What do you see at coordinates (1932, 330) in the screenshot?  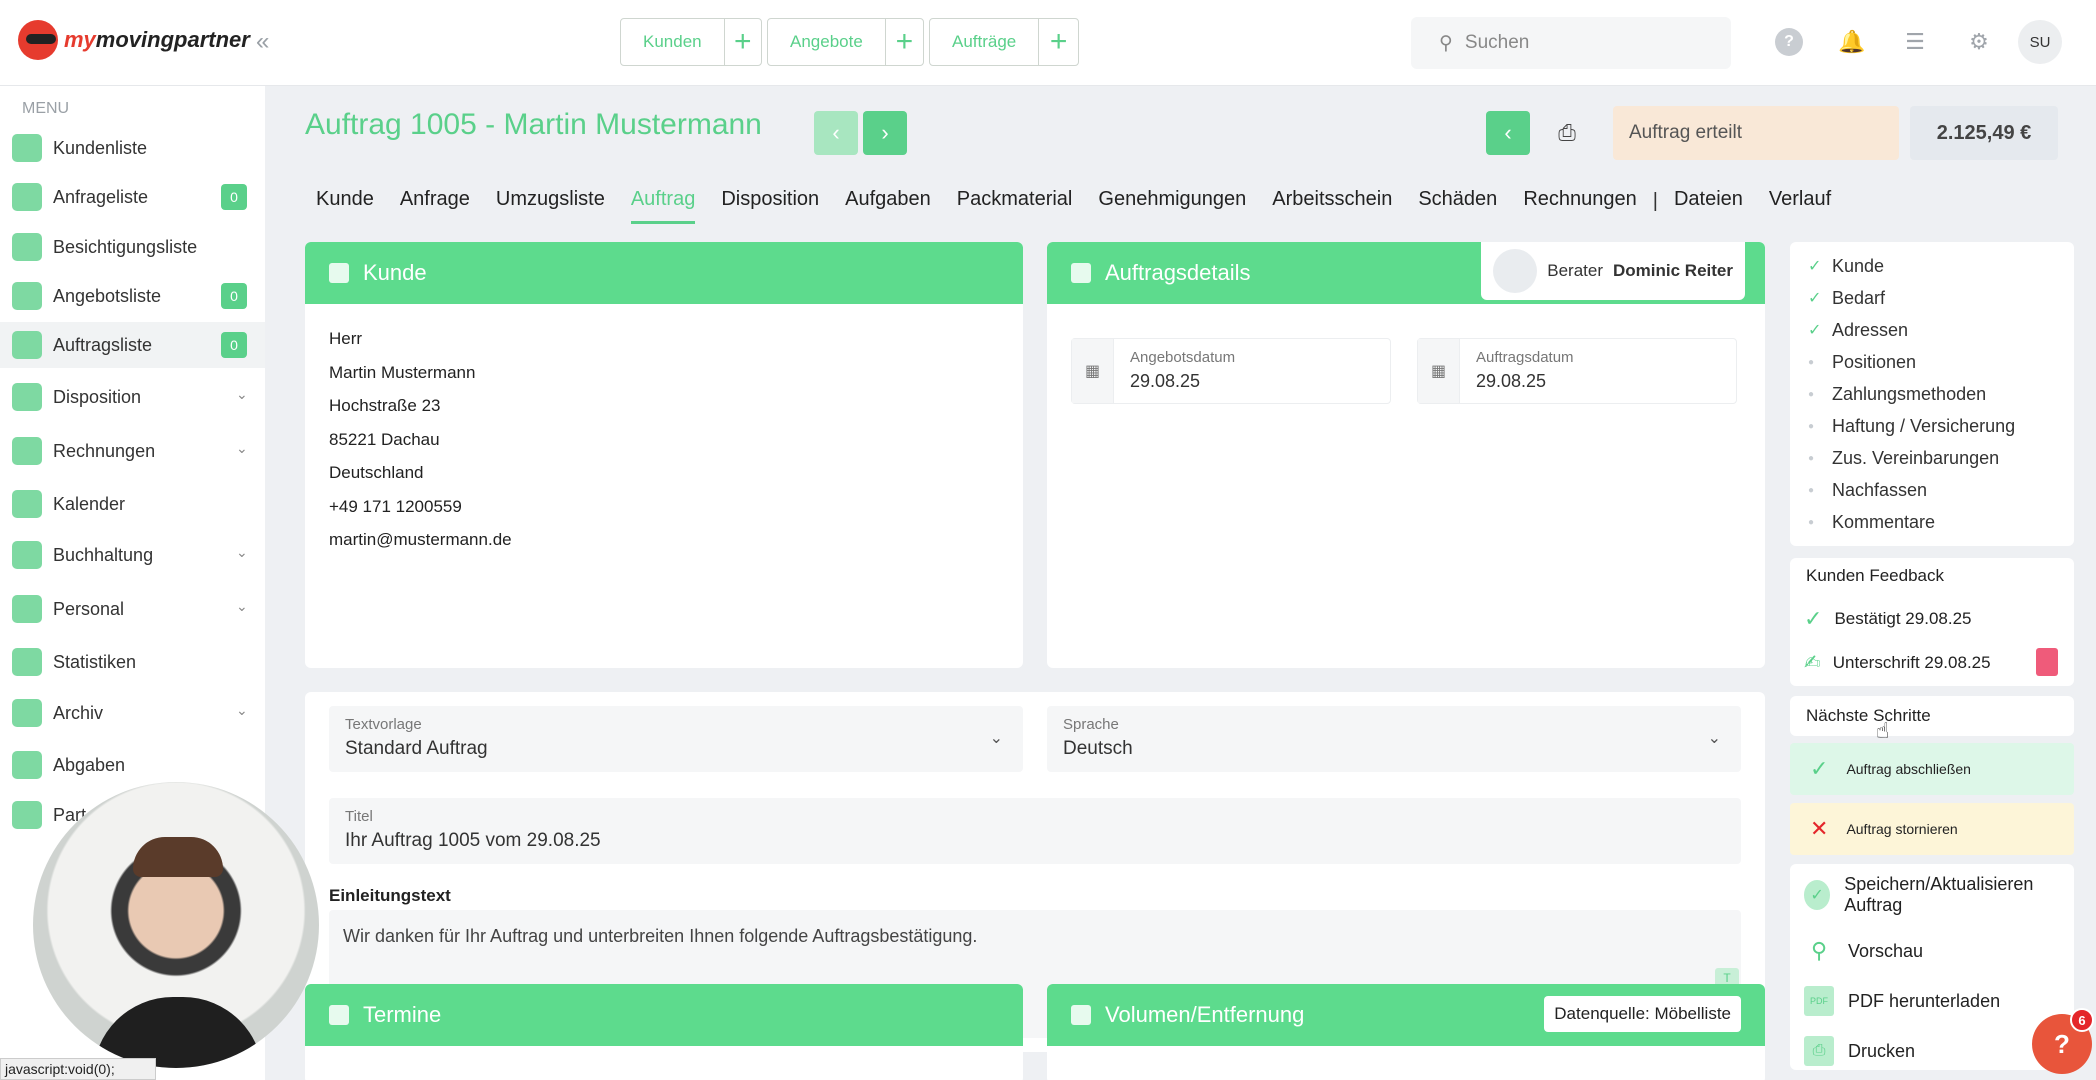 I see `checklist-item: ✓ Adressen` at bounding box center [1932, 330].